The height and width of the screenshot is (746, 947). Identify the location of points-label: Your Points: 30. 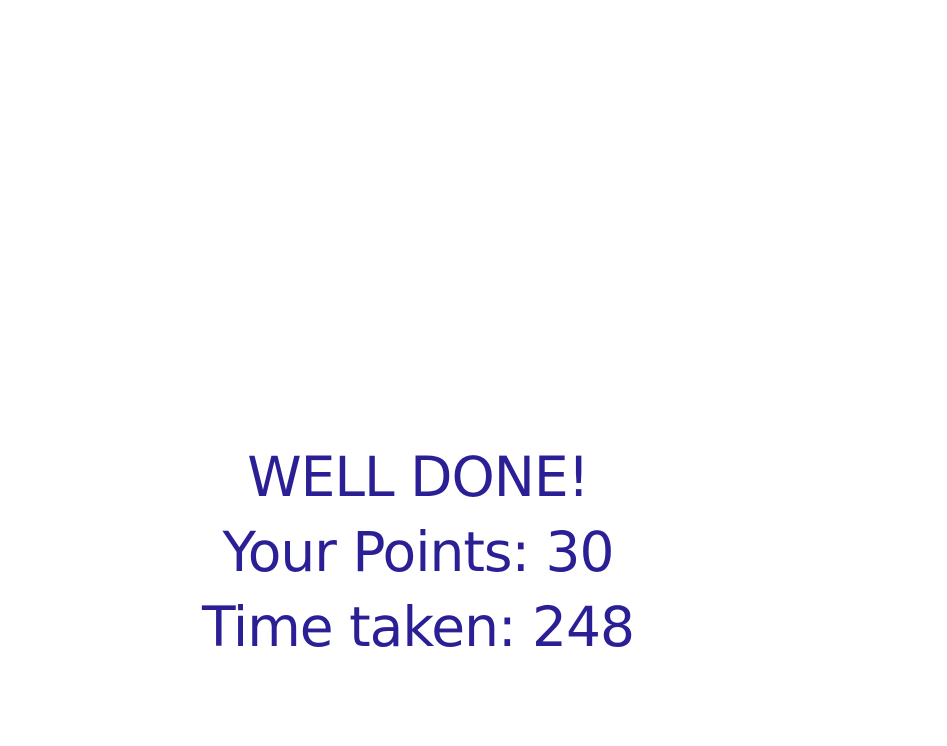
(418, 552).